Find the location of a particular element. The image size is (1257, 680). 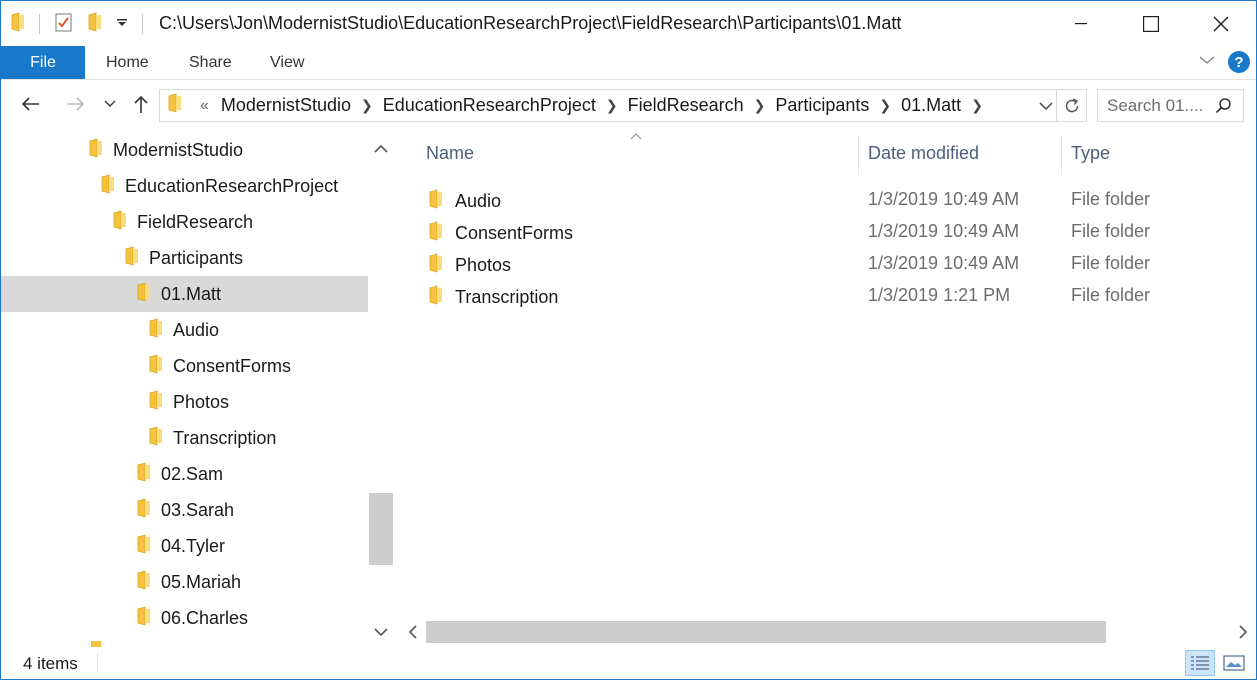

tree-item: 05.Mariah is located at coordinates (184, 582).